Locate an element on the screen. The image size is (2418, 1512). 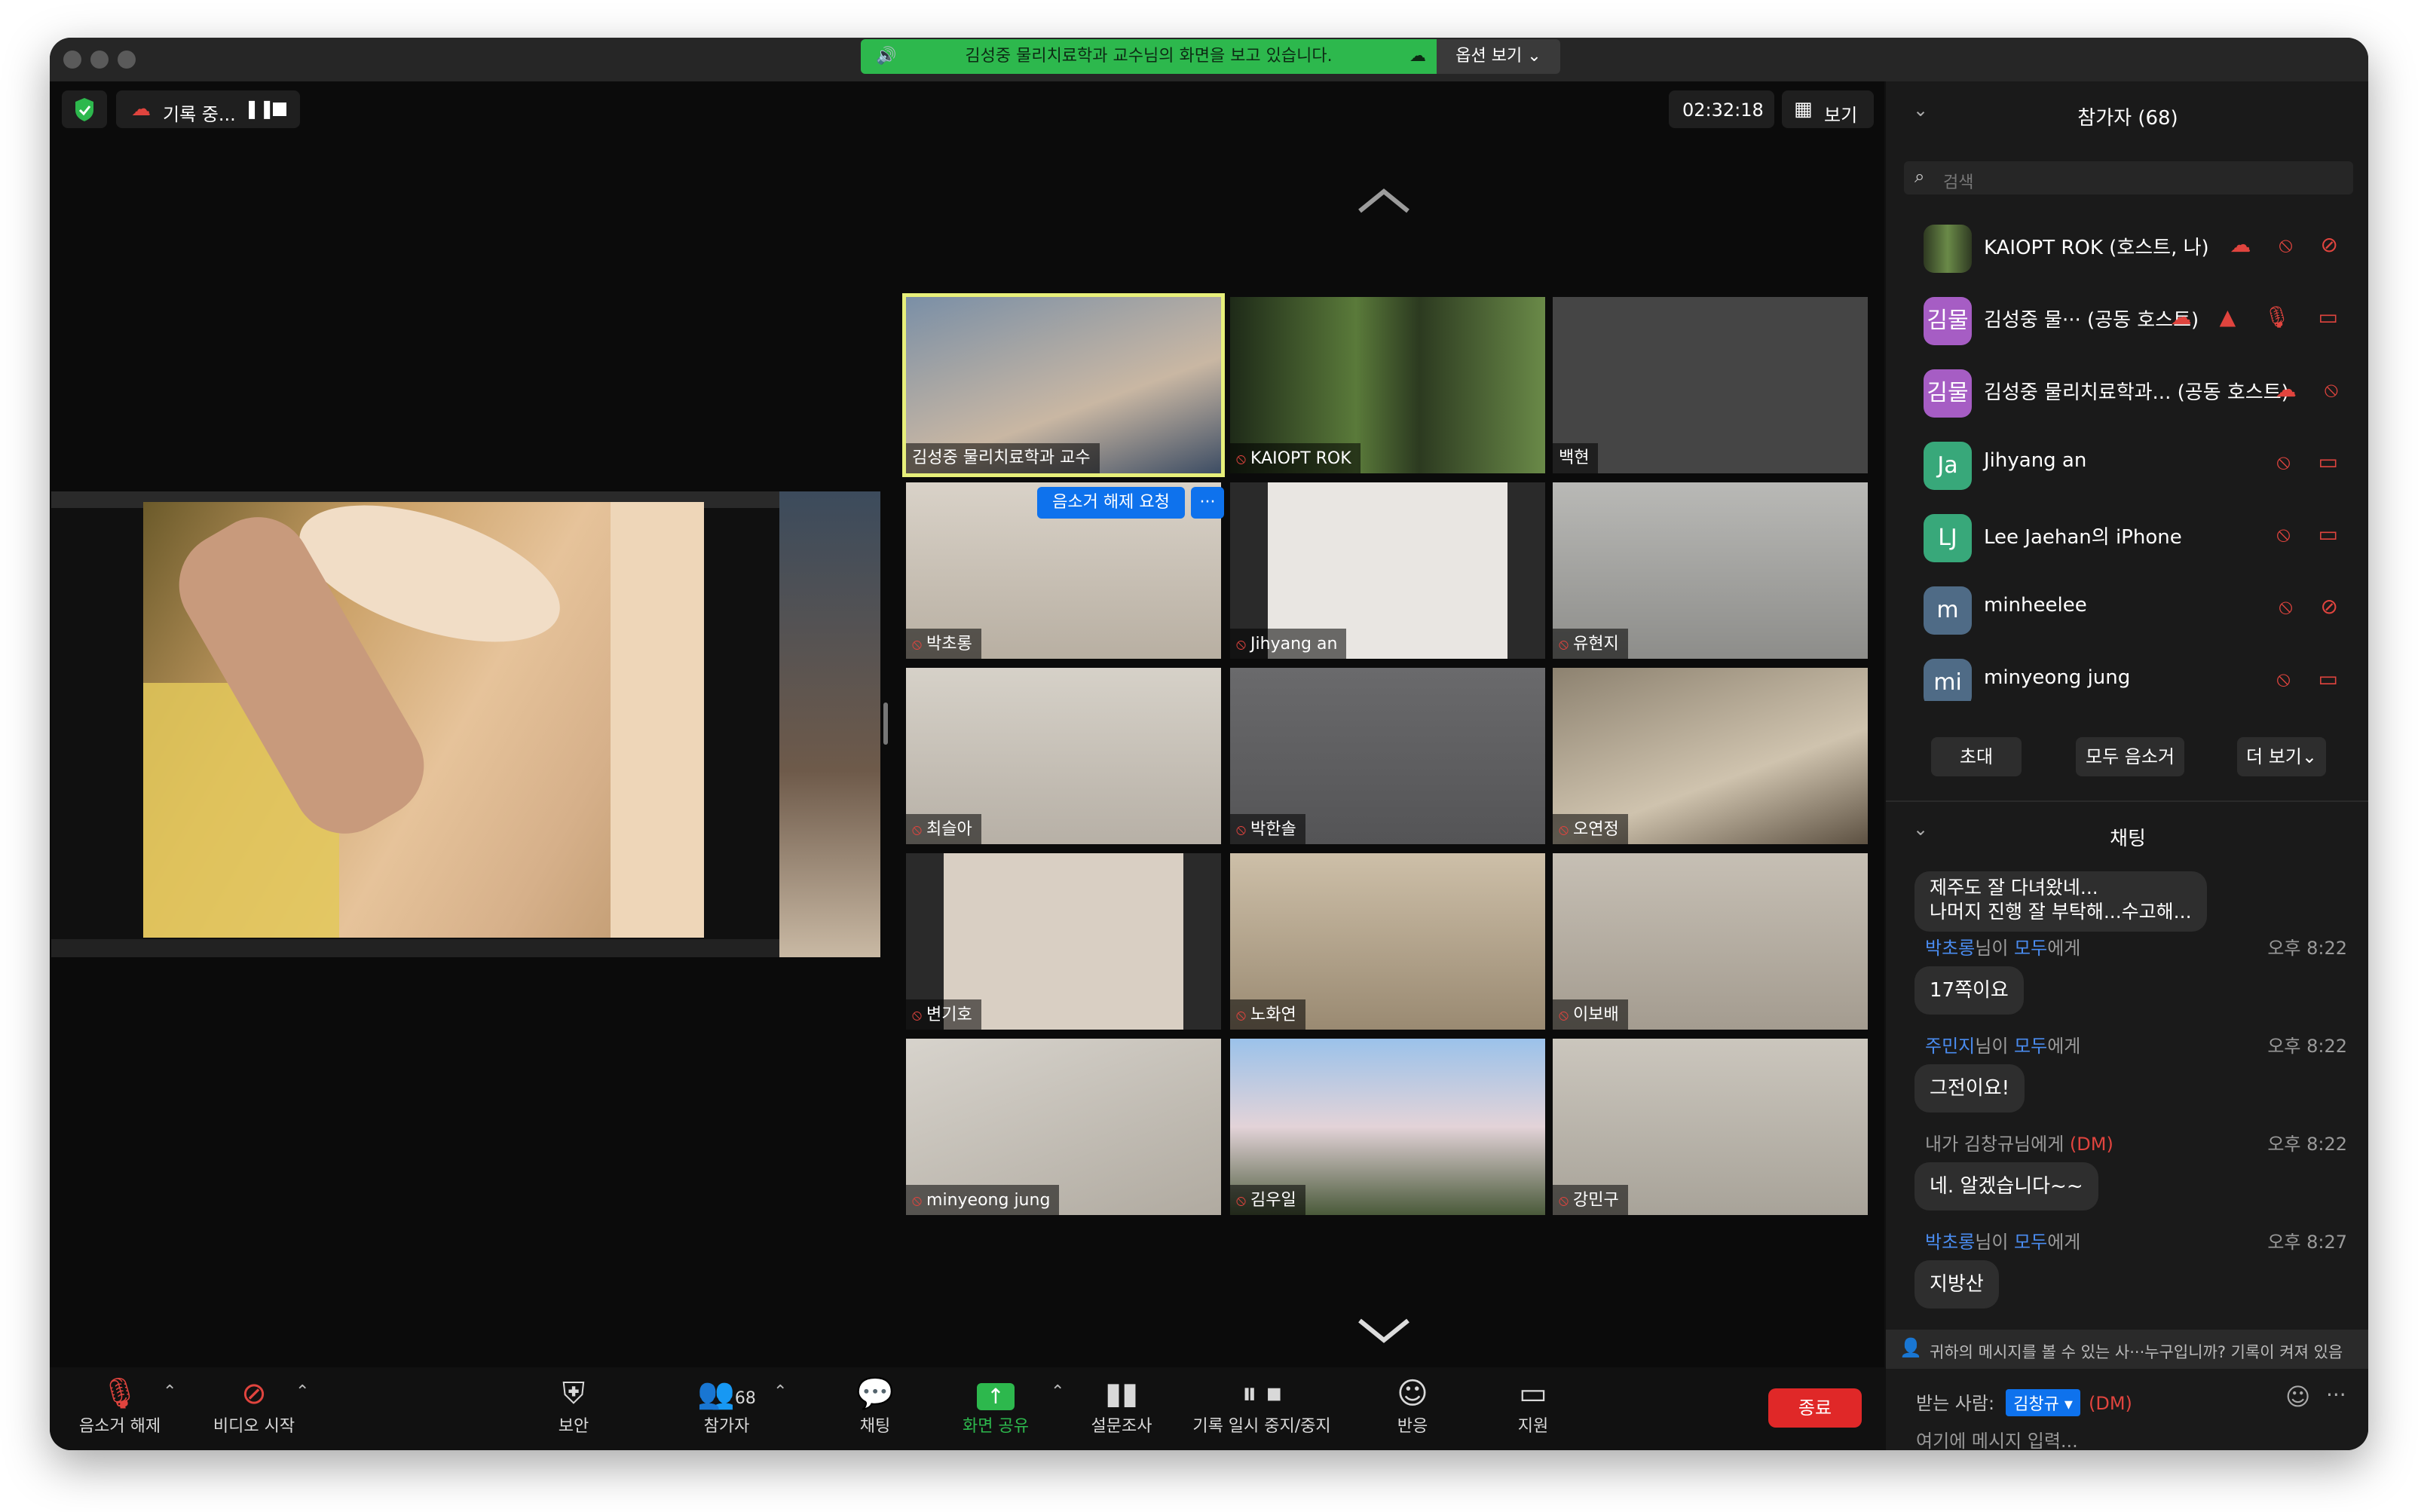
pause-recording-button: ❚❚ is located at coordinates (259, 109).